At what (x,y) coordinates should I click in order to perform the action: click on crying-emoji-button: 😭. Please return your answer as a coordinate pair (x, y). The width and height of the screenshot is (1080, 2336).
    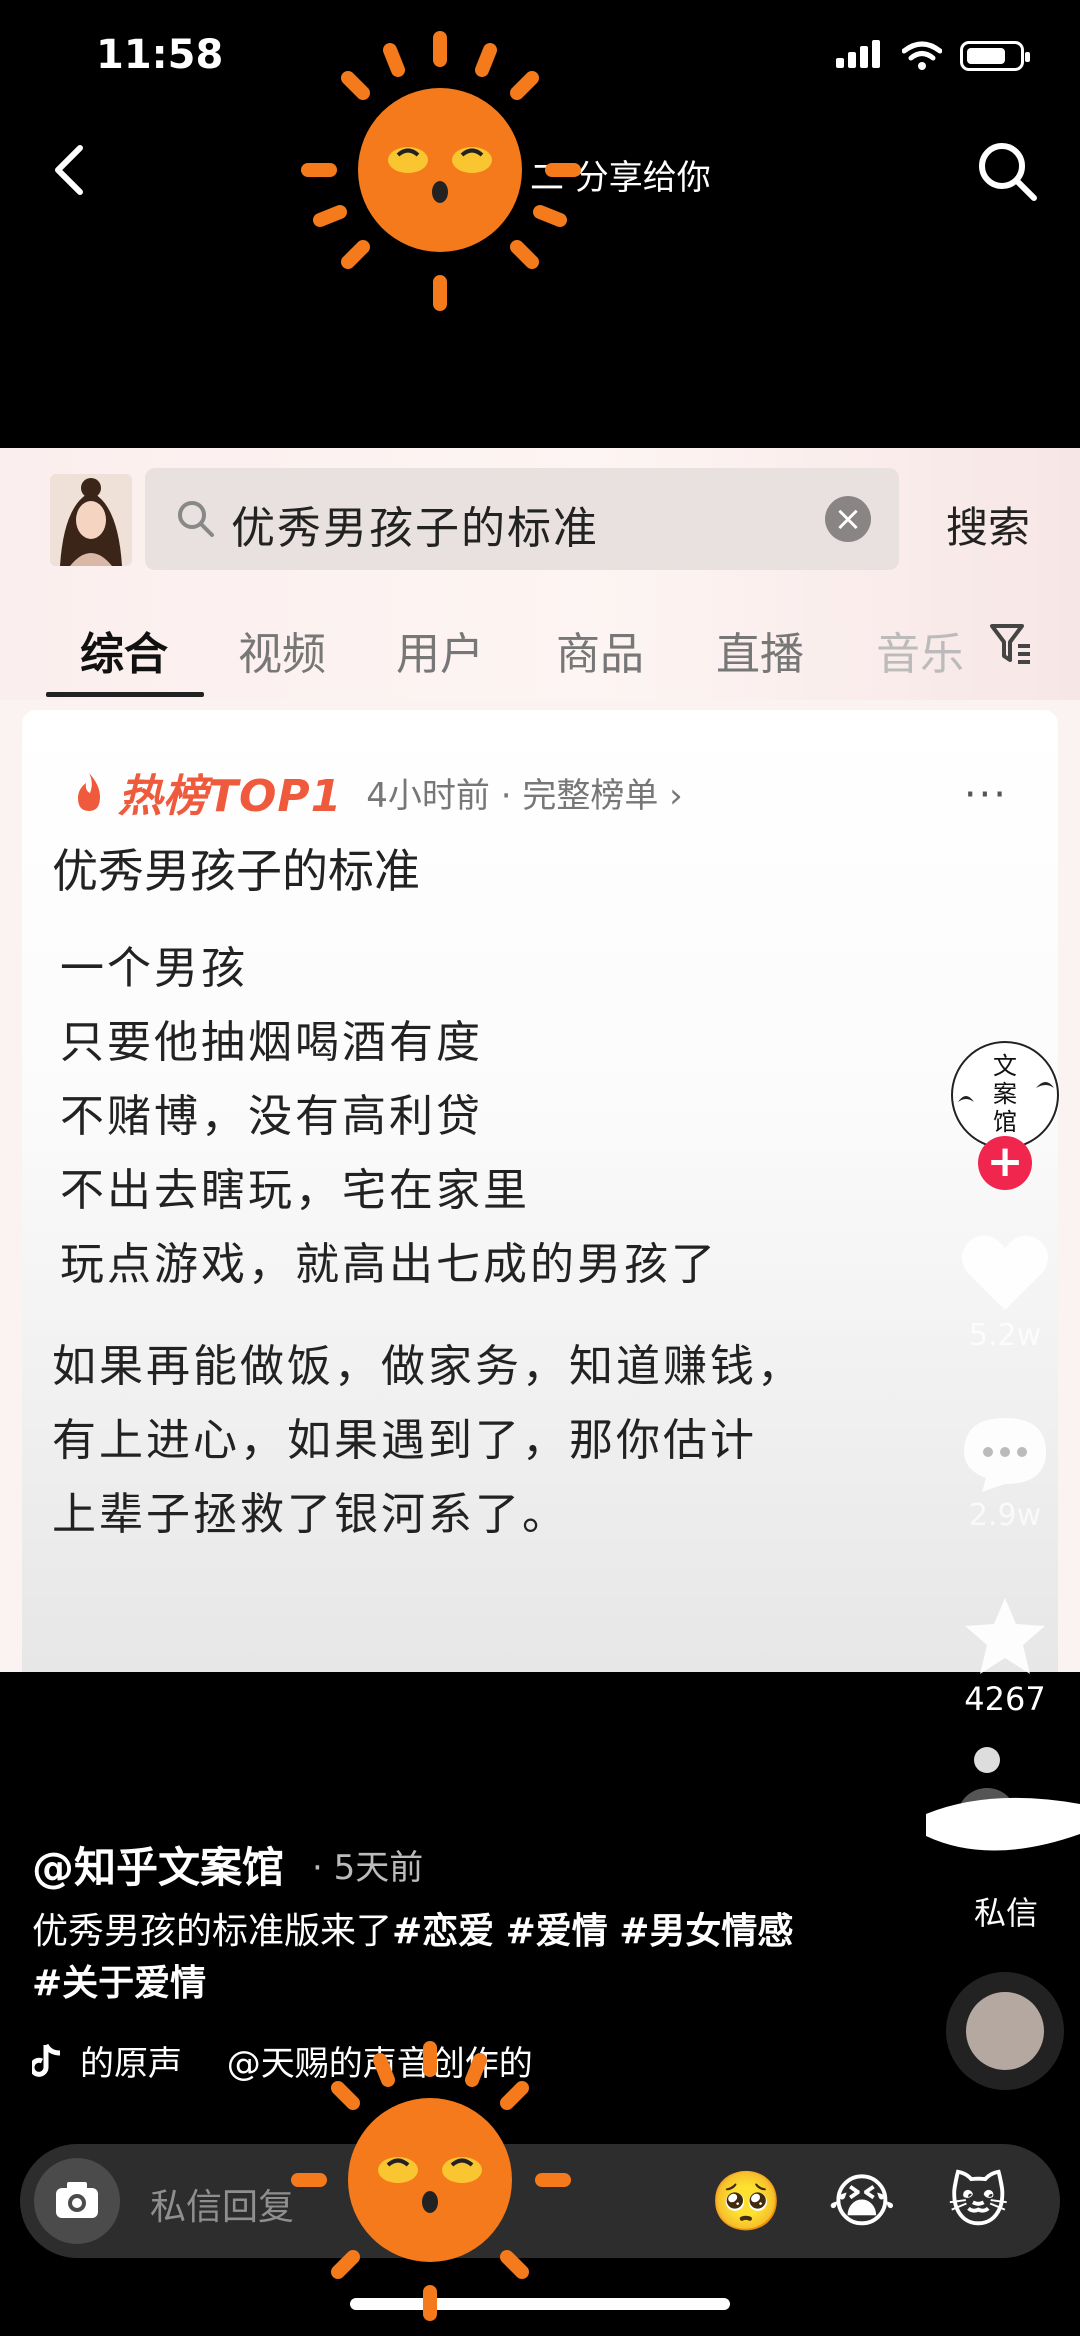
    Looking at the image, I should click on (862, 2201).